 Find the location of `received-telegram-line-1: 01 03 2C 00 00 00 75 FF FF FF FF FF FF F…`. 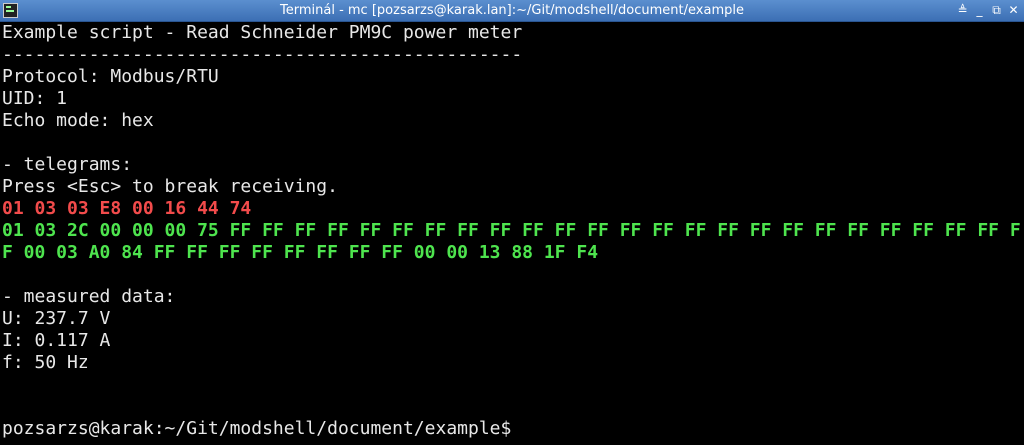

received-telegram-line-1: 01 03 2C 00 00 00 75 FF FF FF FF FF FF F… is located at coordinates (511, 230).